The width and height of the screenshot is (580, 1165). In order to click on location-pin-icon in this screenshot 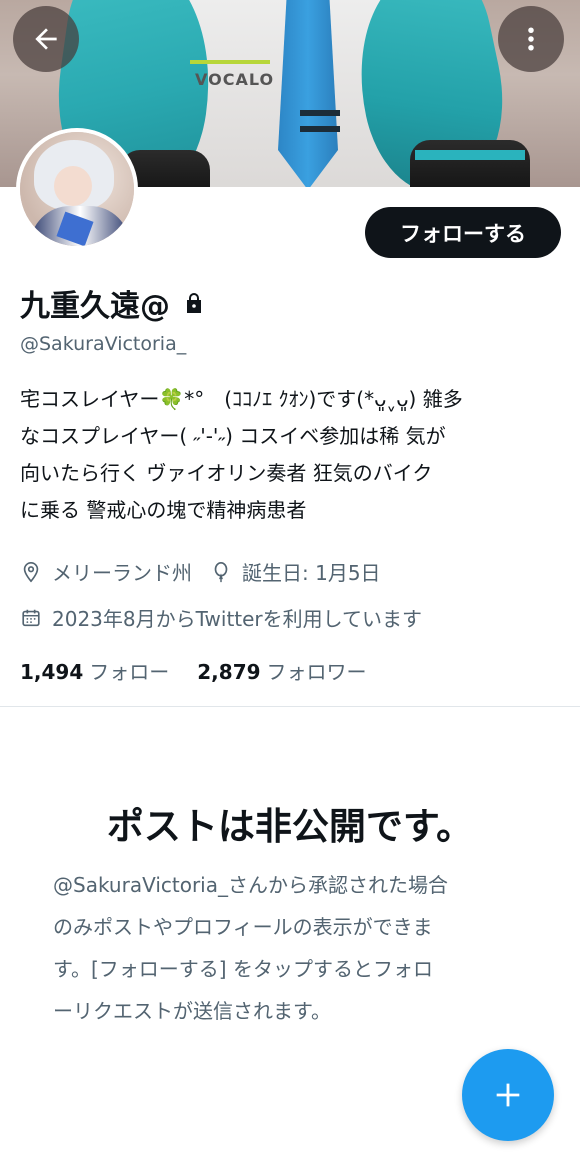, I will do `click(31, 571)`.